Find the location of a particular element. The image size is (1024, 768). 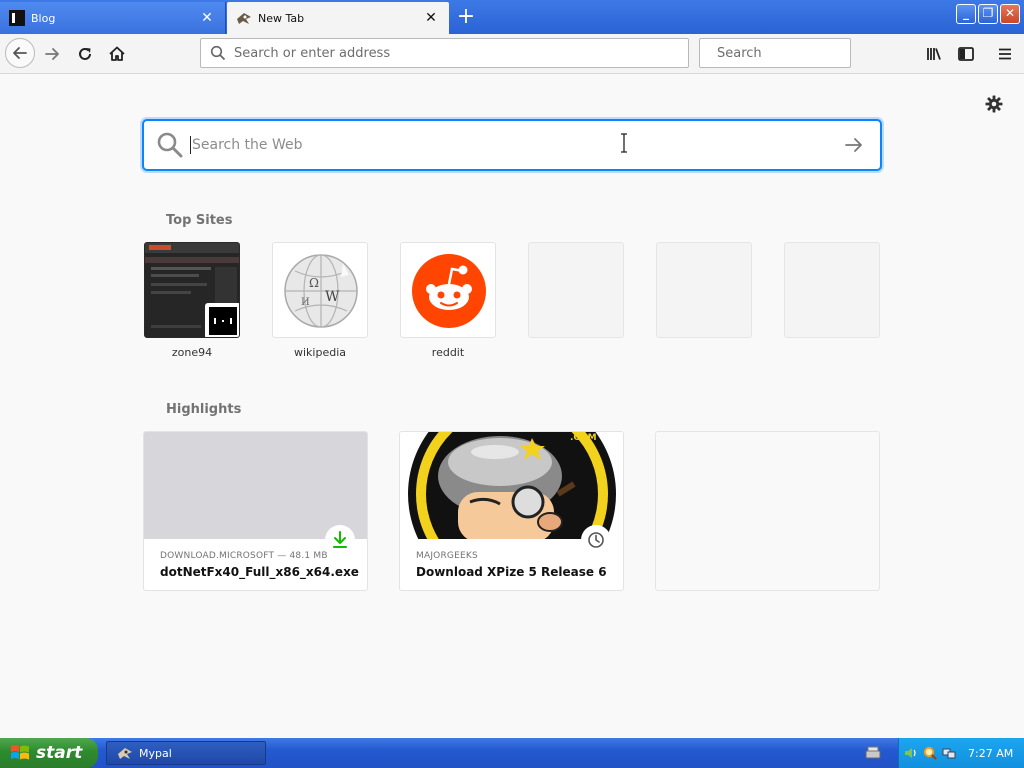

arrow-right-icon is located at coordinates (854, 145).